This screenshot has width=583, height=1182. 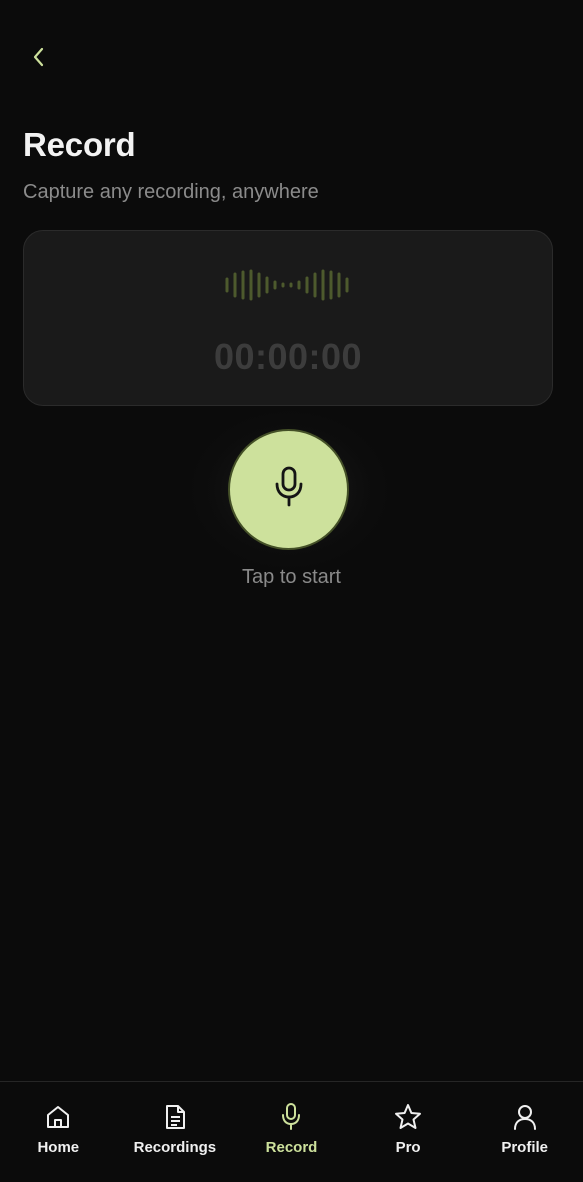 I want to click on nav-label-recordings: Recordings, so click(x=175, y=1147).